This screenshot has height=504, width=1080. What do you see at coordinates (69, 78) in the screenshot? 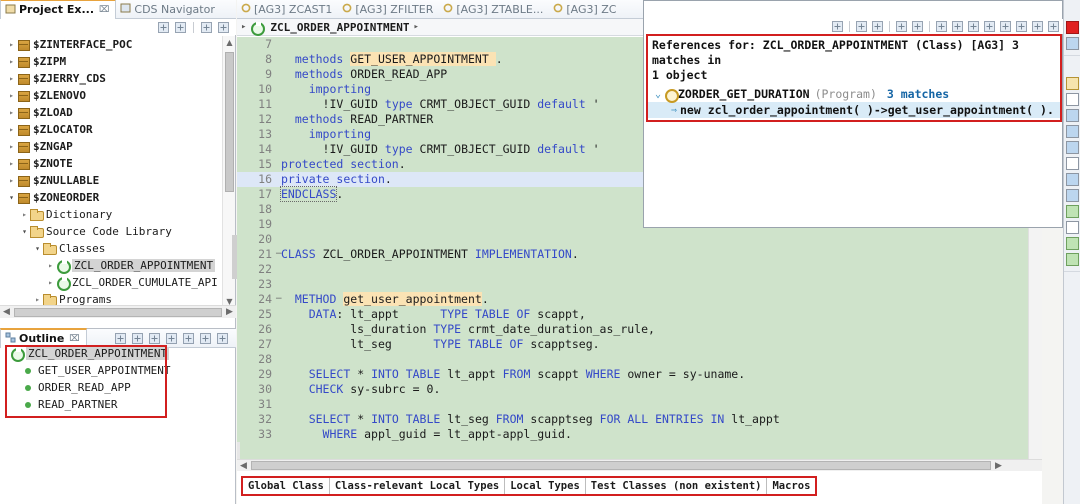
I see `project-tree-label-2: $ZJERRY_CDS` at bounding box center [69, 78].